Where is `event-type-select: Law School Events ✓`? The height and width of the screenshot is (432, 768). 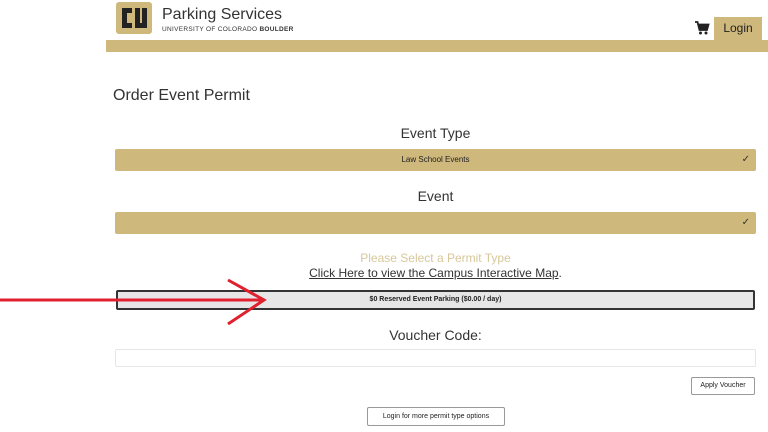 event-type-select: Law School Events ✓ is located at coordinates (435, 160).